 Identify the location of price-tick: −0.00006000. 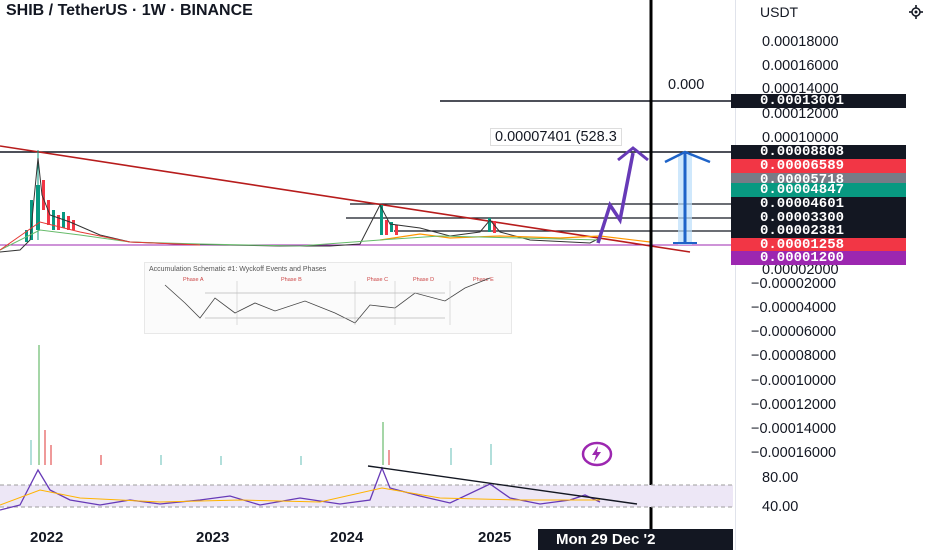
(794, 332).